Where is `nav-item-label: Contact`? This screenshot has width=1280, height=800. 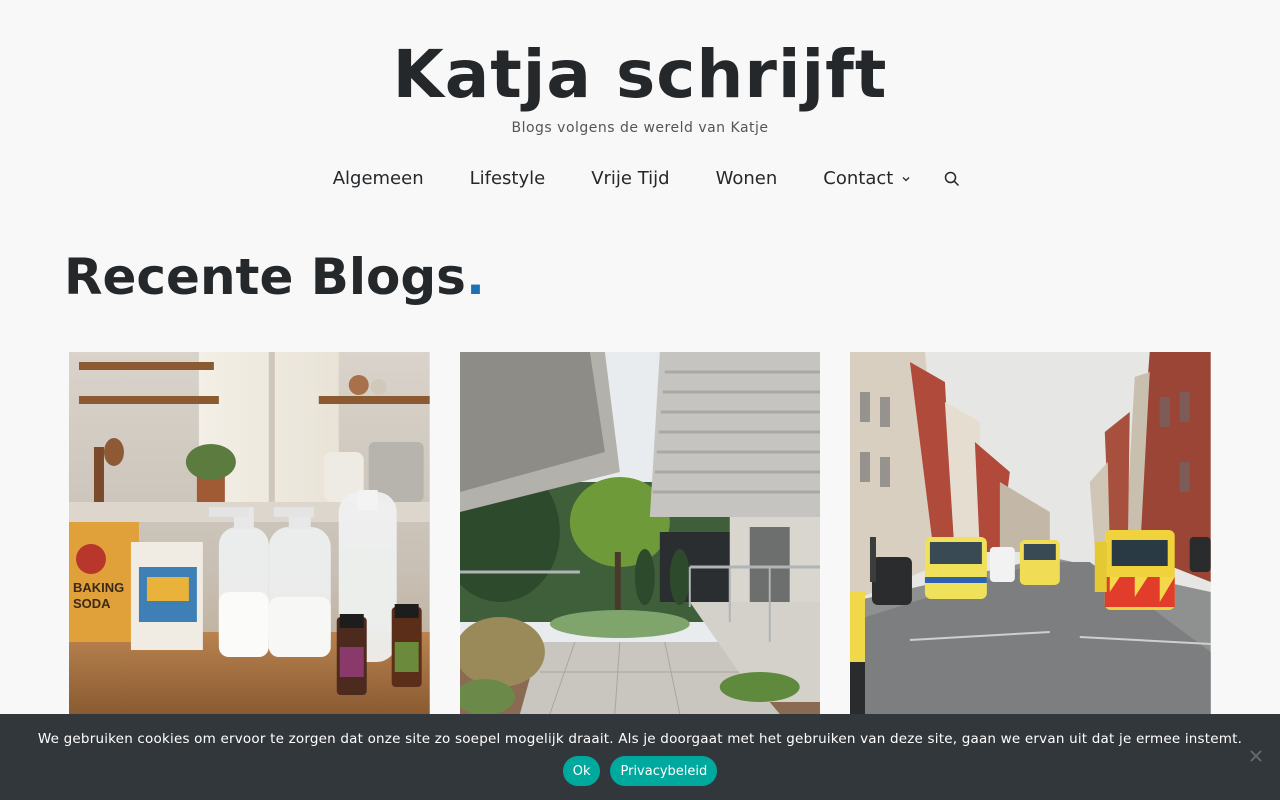
nav-item-label: Contact is located at coordinates (858, 178).